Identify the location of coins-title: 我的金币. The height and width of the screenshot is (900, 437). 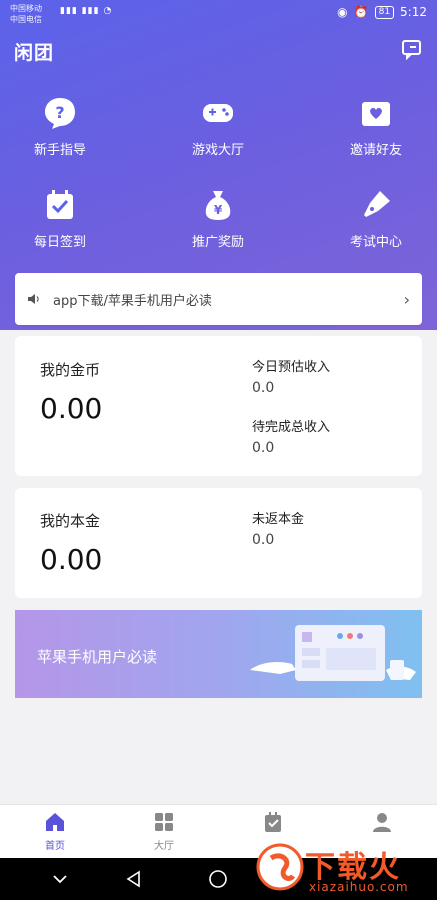
(70, 370).